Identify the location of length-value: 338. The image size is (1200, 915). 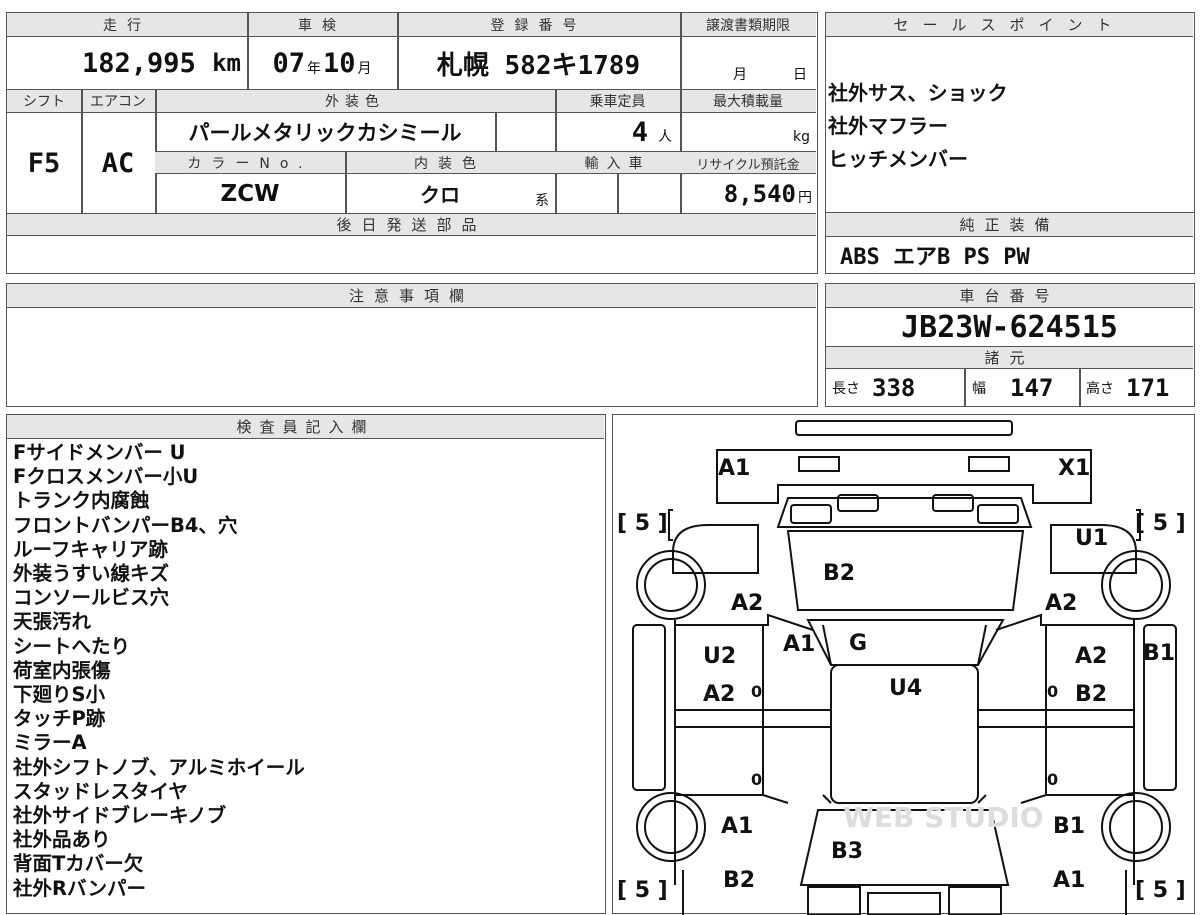
(894, 387).